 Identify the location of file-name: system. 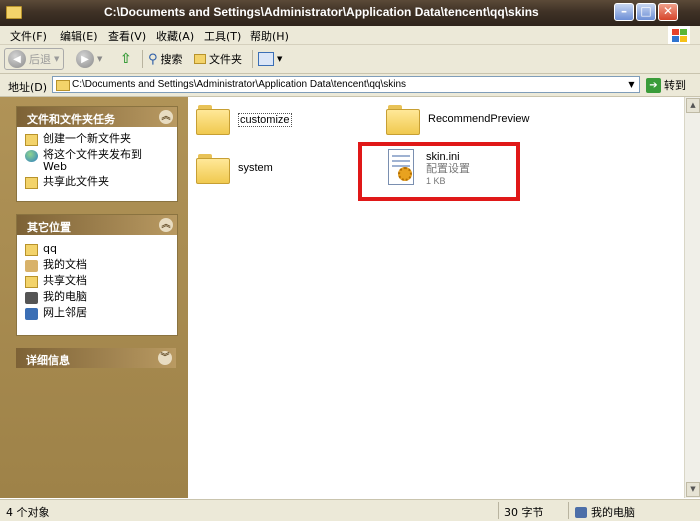
(255, 168).